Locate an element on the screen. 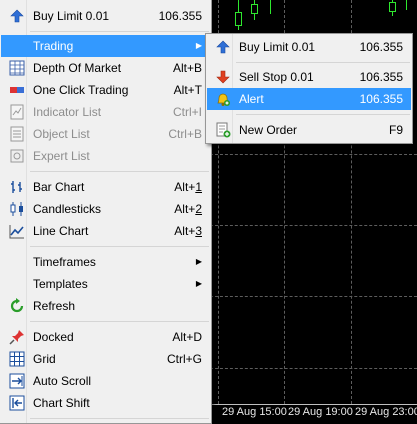  time-label: 29 Aug 23:00 is located at coordinates (386, 412).